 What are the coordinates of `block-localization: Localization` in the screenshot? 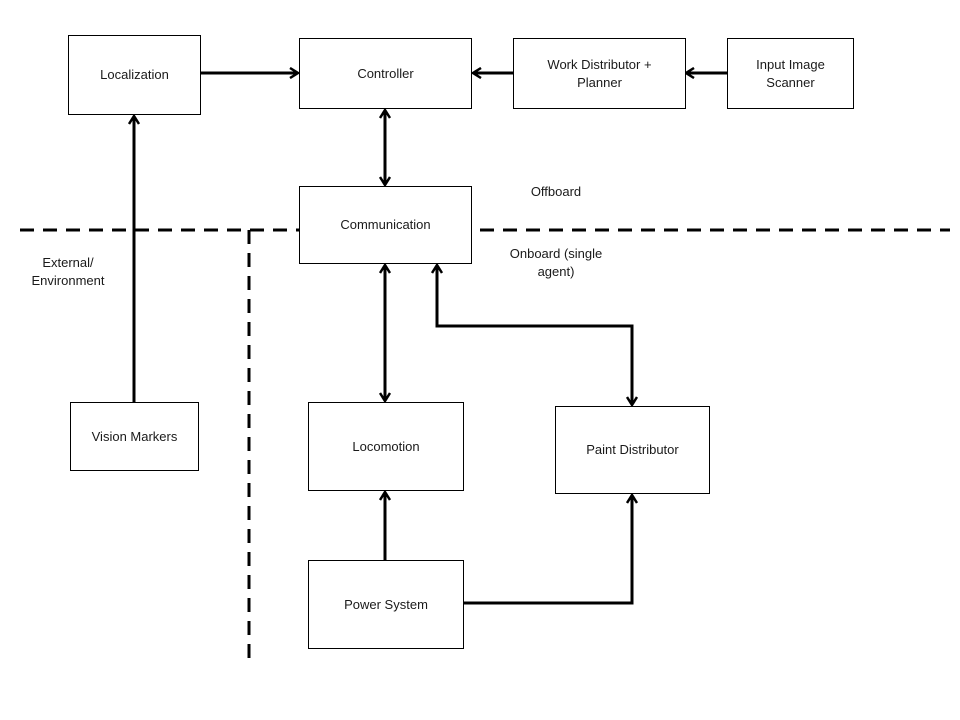 It's located at (134, 75).